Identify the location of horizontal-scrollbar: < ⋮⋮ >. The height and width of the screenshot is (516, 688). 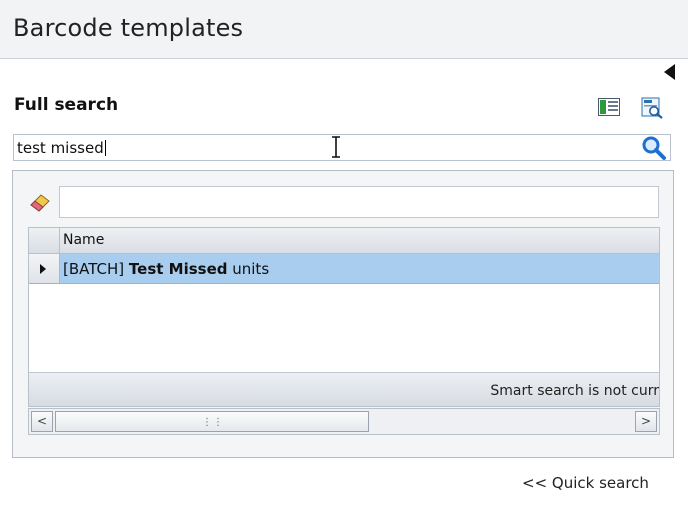
(344, 421).